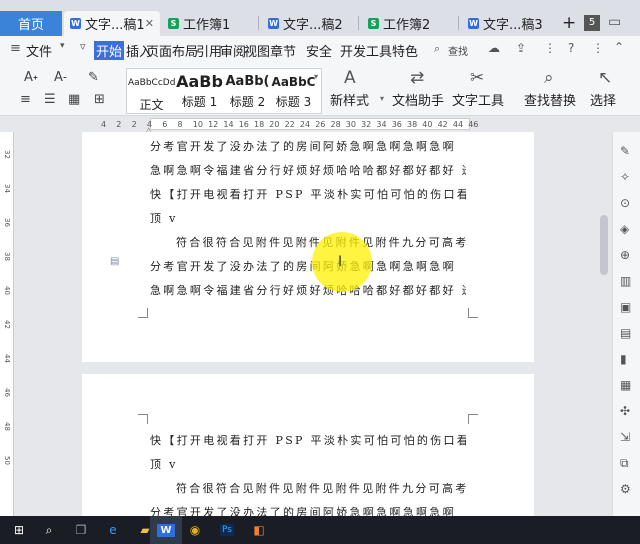  What do you see at coordinates (247, 93) in the screenshot?
I see `style-heading2: AaBb( 标题 2` at bounding box center [247, 93].